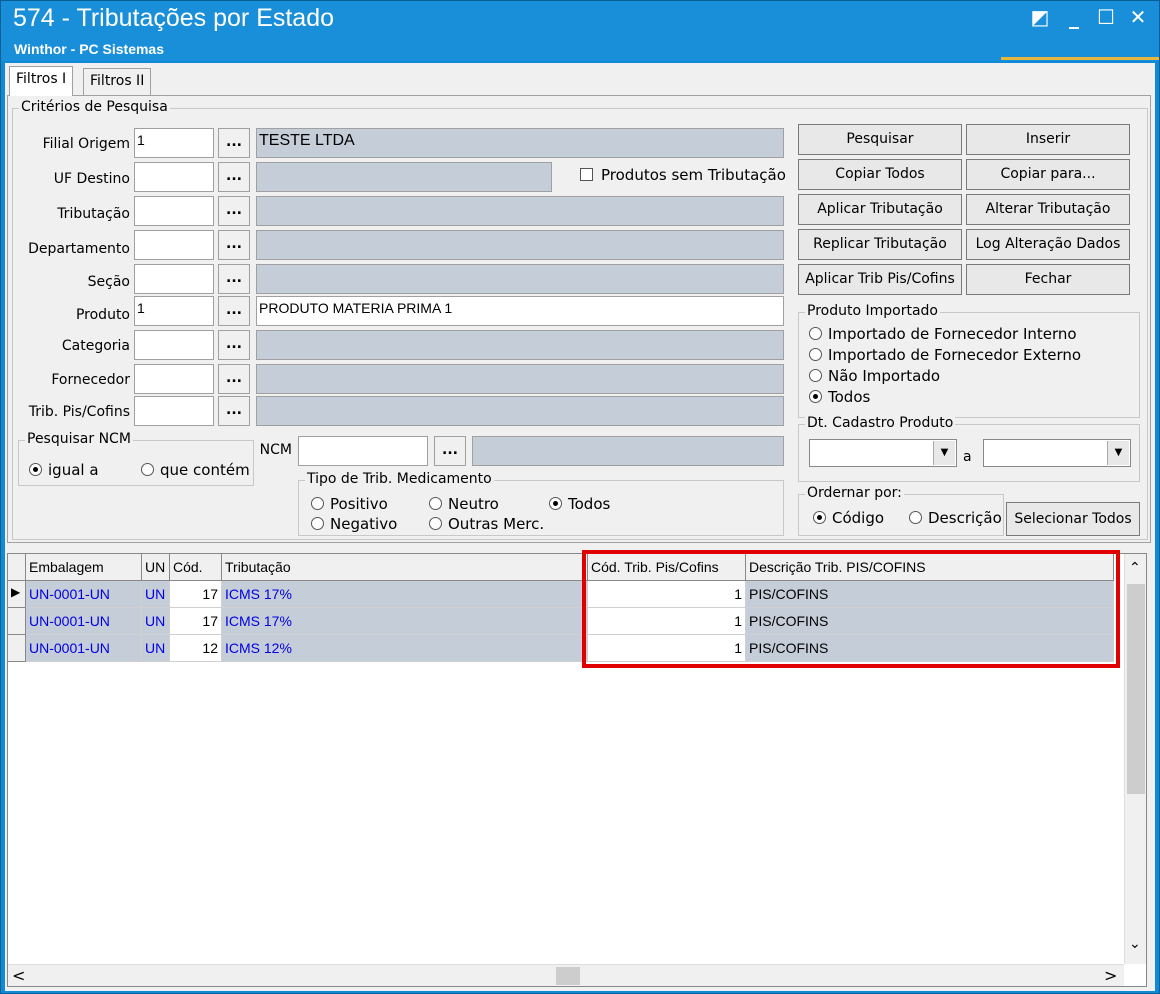 Image resolution: width=1160 pixels, height=994 pixels. Describe the element at coordinates (555, 503) in the screenshot. I see `radio-todos-trib-dot` at that location.